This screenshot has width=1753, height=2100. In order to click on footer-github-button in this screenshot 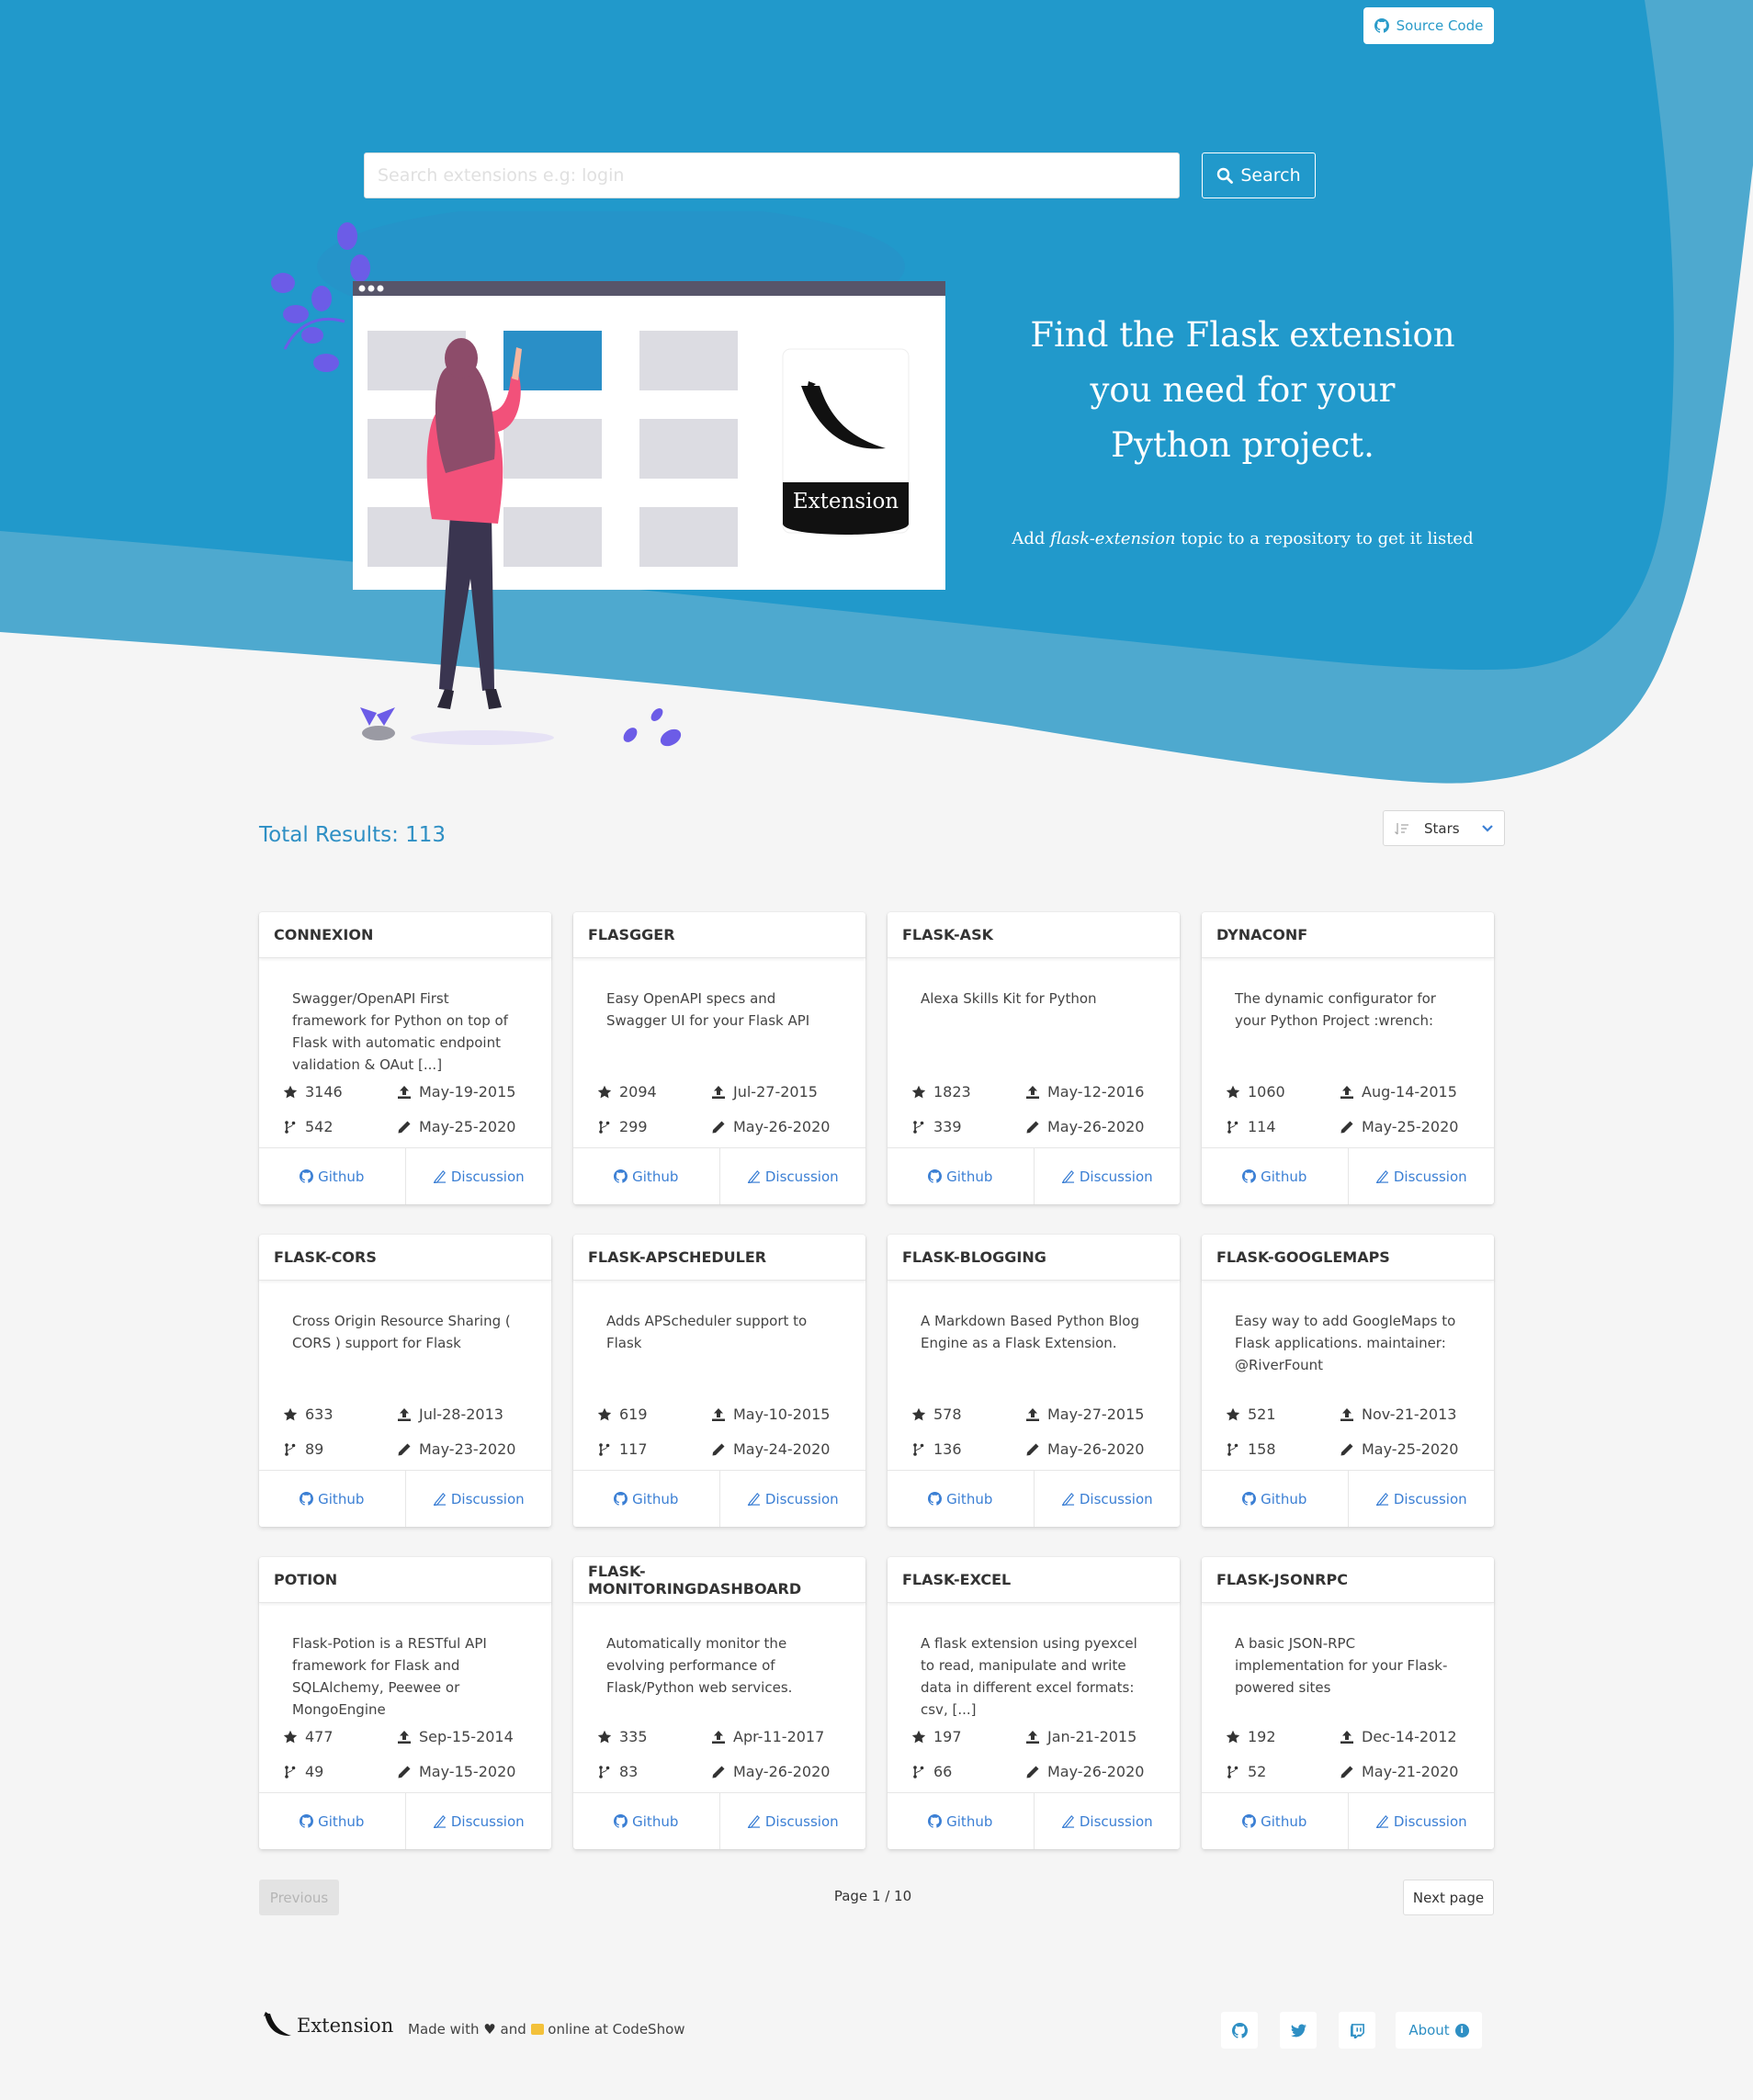, I will do `click(1239, 2030)`.